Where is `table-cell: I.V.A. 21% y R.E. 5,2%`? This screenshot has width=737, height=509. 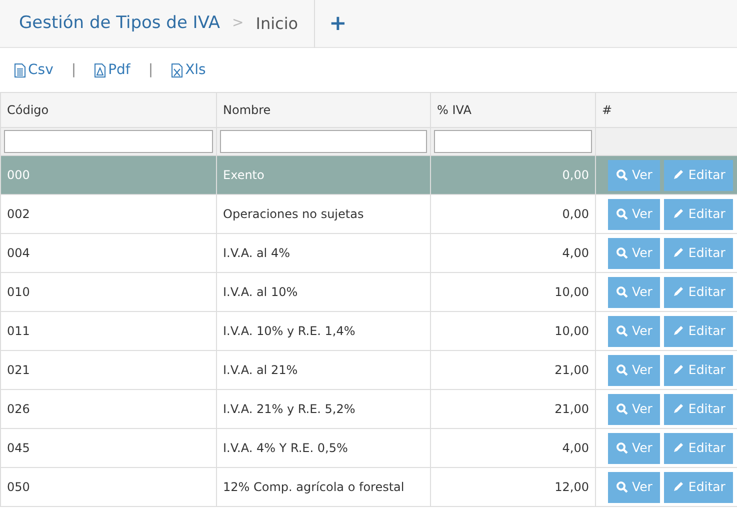 table-cell: I.V.A. 21% y R.E. 5,2% is located at coordinates (323, 409).